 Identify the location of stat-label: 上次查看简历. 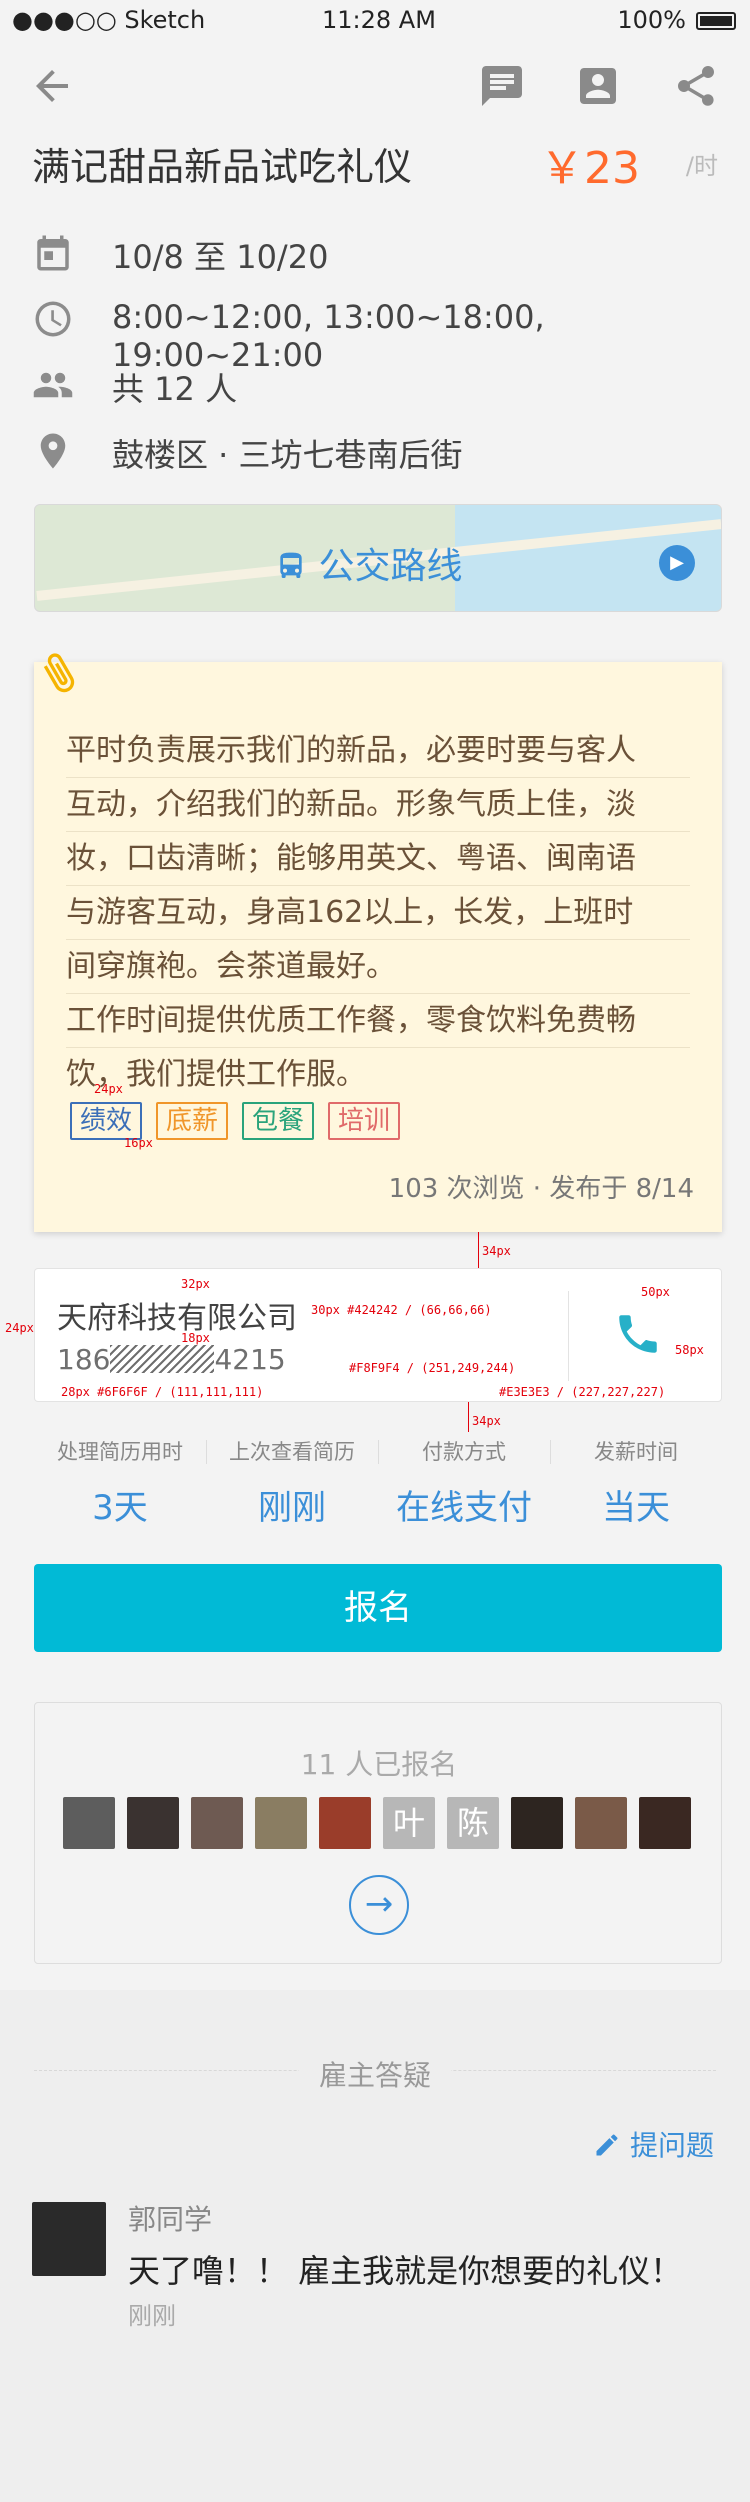
(292, 1452).